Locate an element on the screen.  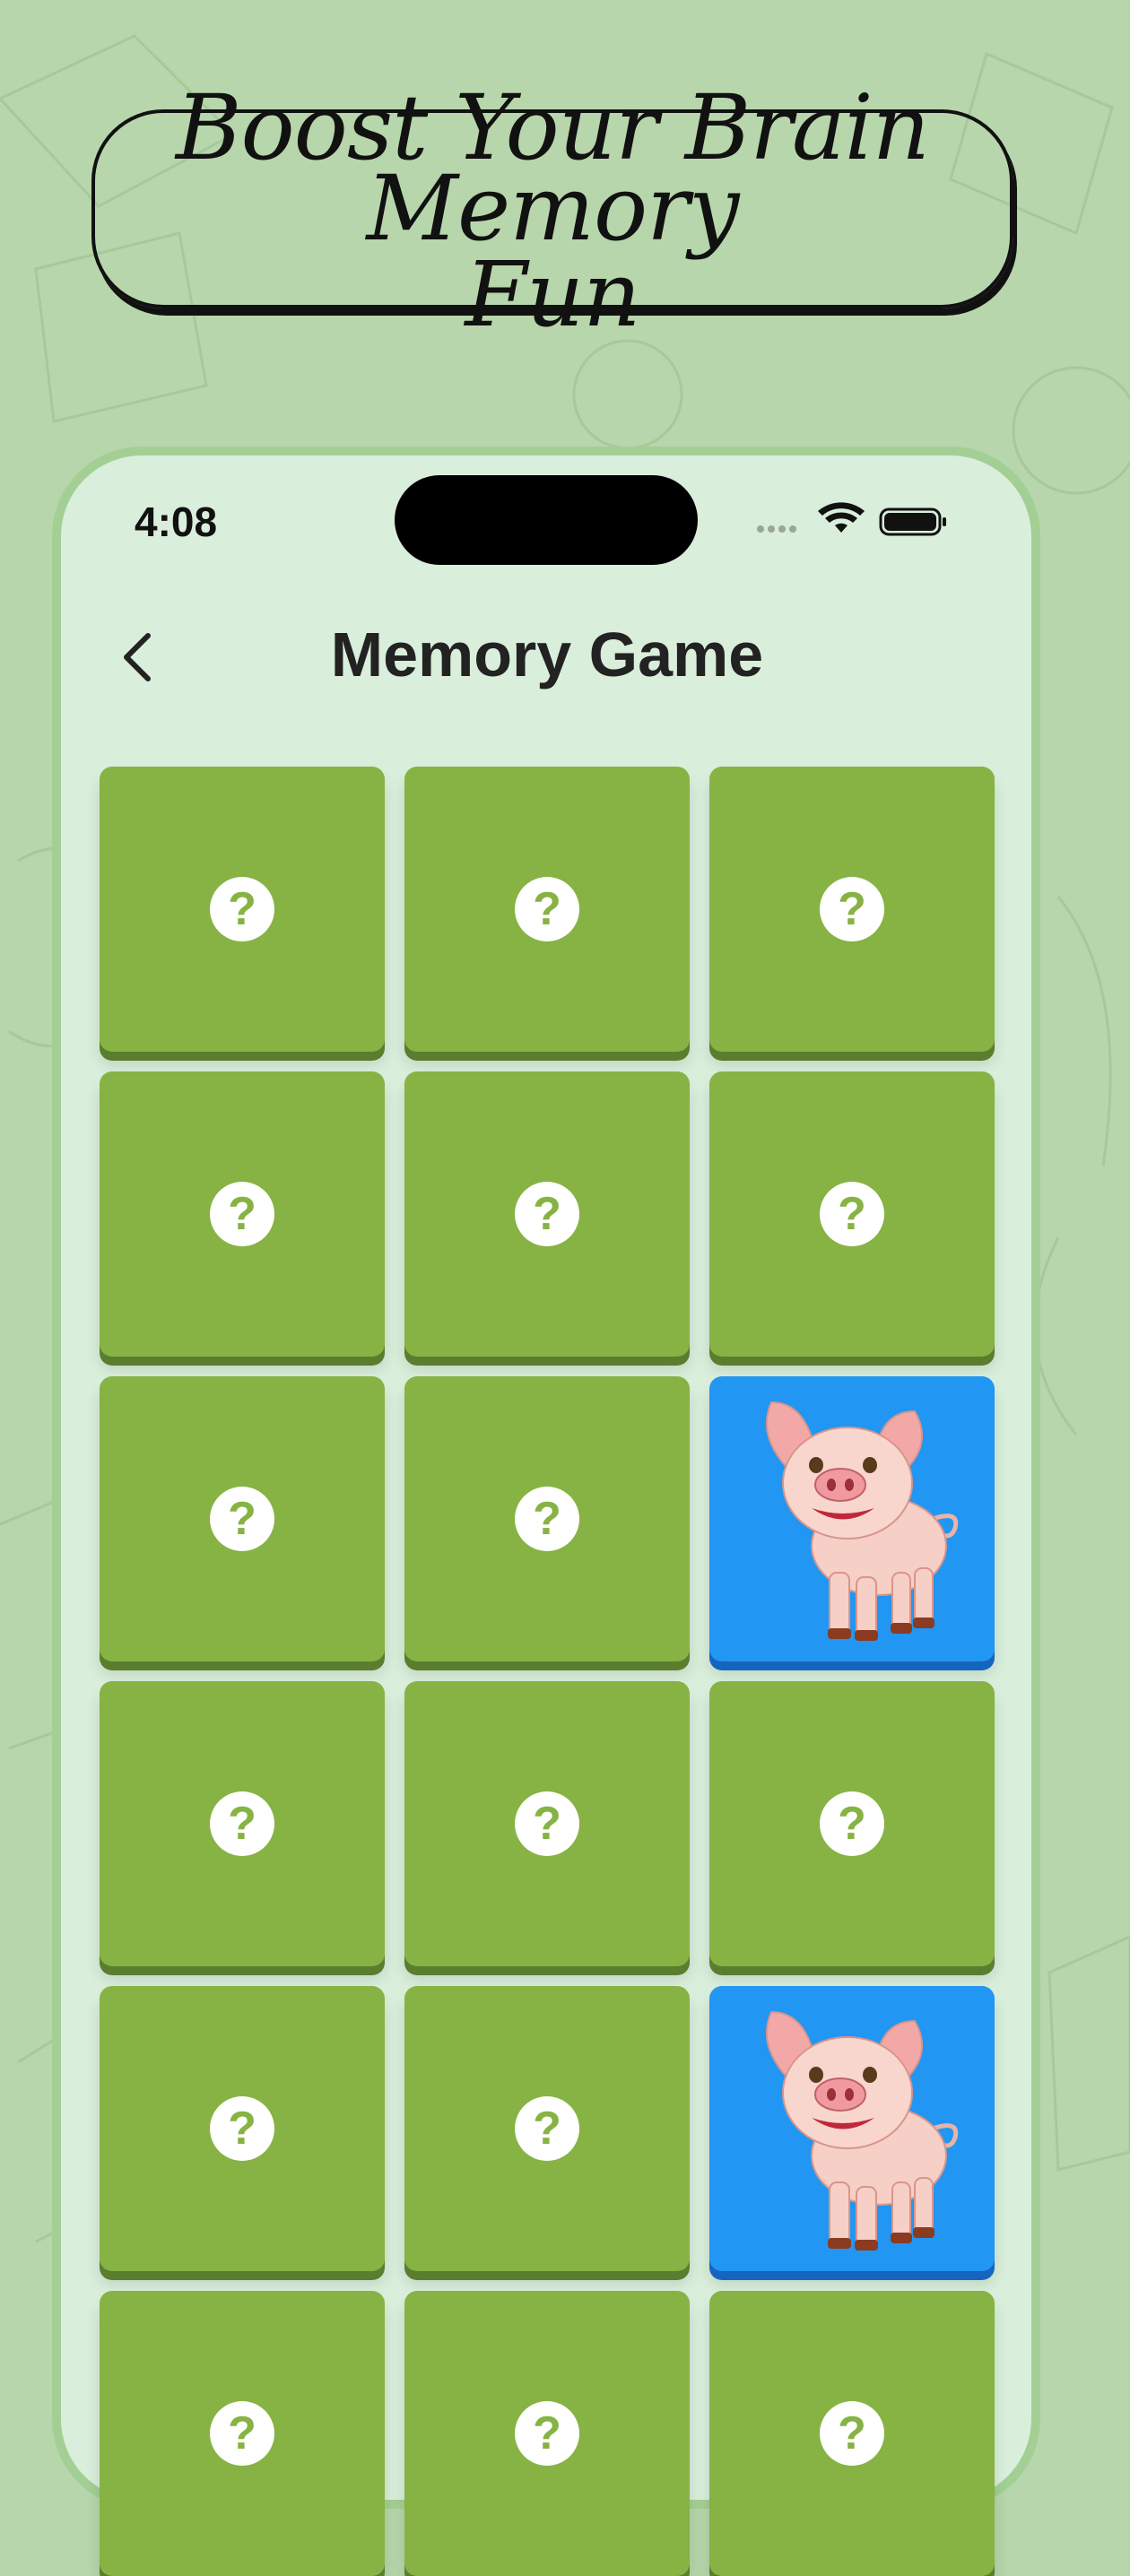
page-title: Memory Game is located at coordinates (547, 655).